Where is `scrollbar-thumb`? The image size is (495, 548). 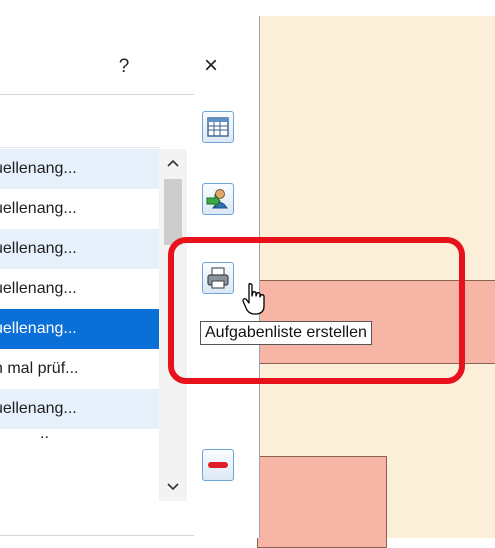 scrollbar-thumb is located at coordinates (173, 212).